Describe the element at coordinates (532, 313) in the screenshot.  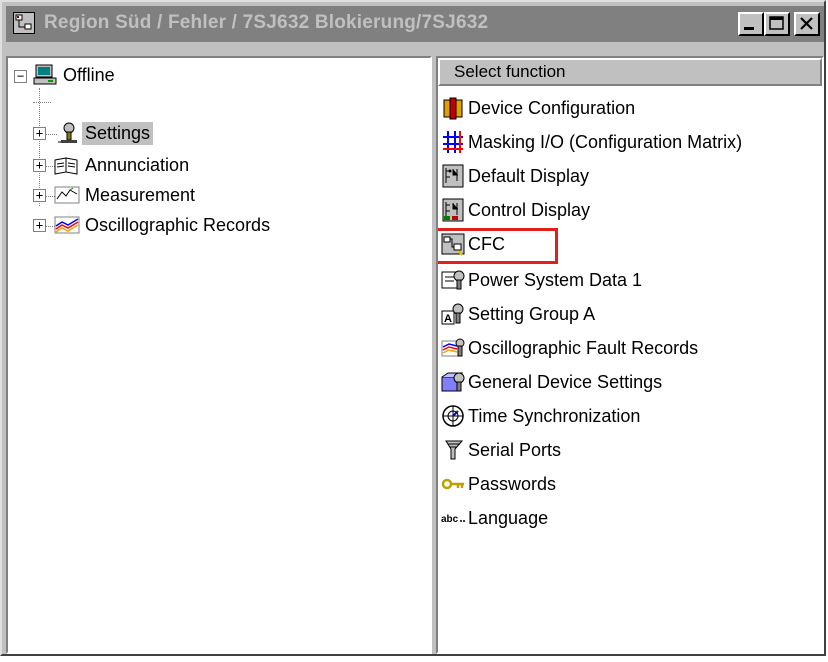
I see `function-item-label: Setting Group A` at that location.